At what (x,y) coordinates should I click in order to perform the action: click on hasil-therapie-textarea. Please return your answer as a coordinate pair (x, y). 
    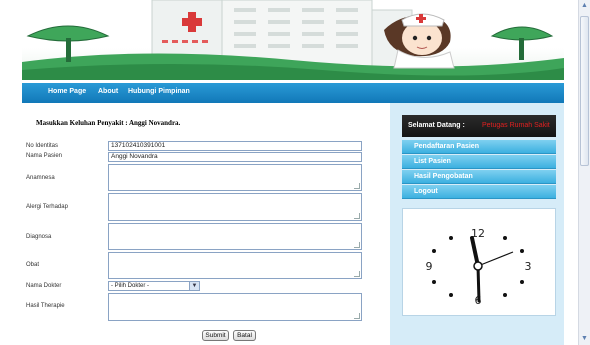
    Looking at the image, I should click on (235, 307).